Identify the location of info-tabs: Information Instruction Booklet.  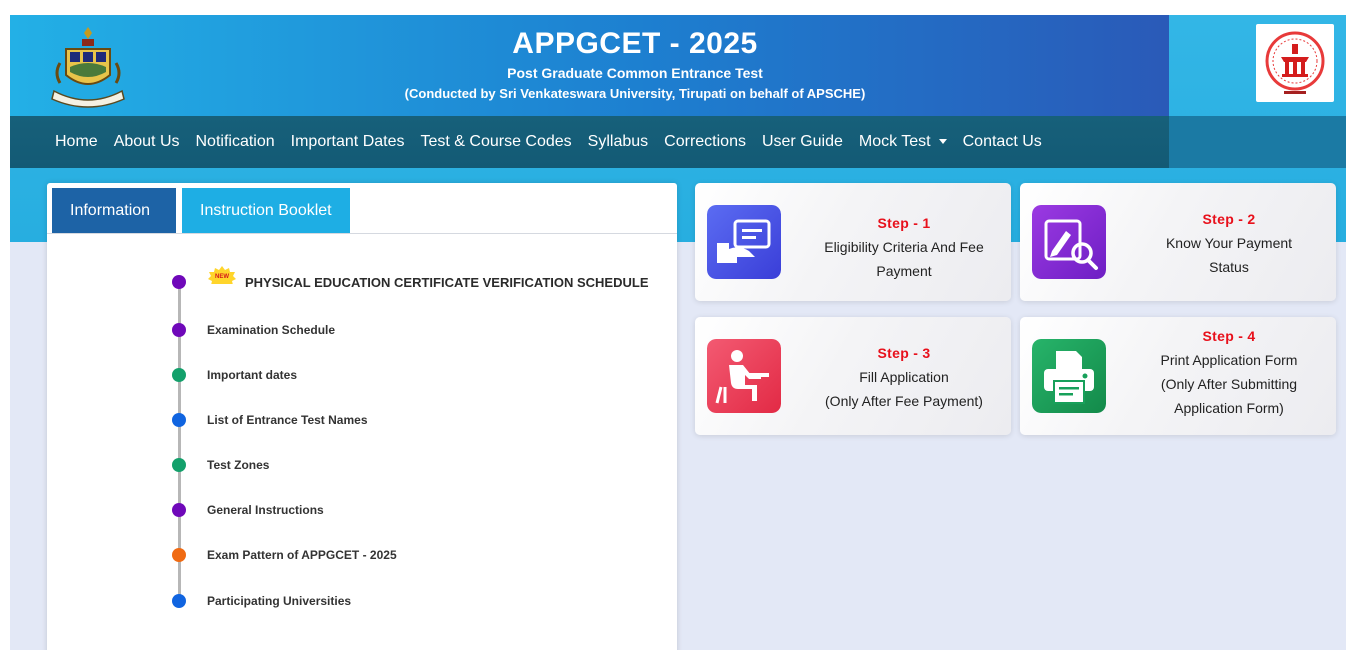
(204, 211).